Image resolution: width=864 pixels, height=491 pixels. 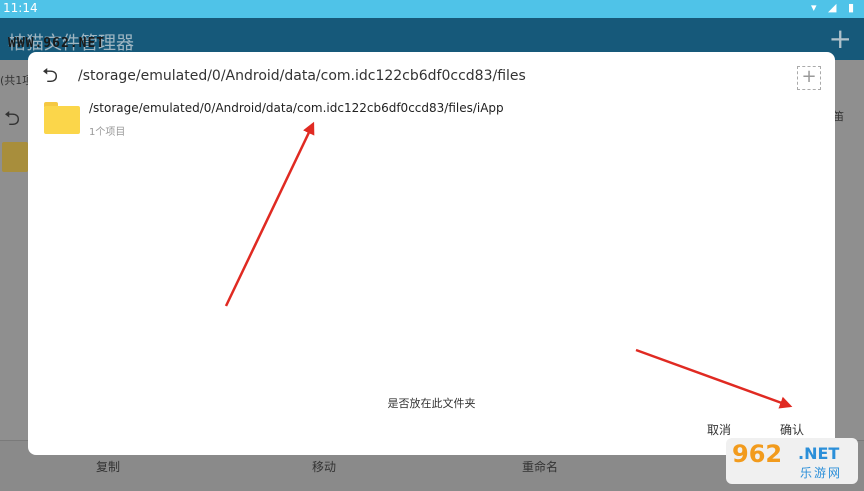 What do you see at coordinates (57, 43) in the screenshot?
I see `site-watermark: WWW.962.NET` at bounding box center [57, 43].